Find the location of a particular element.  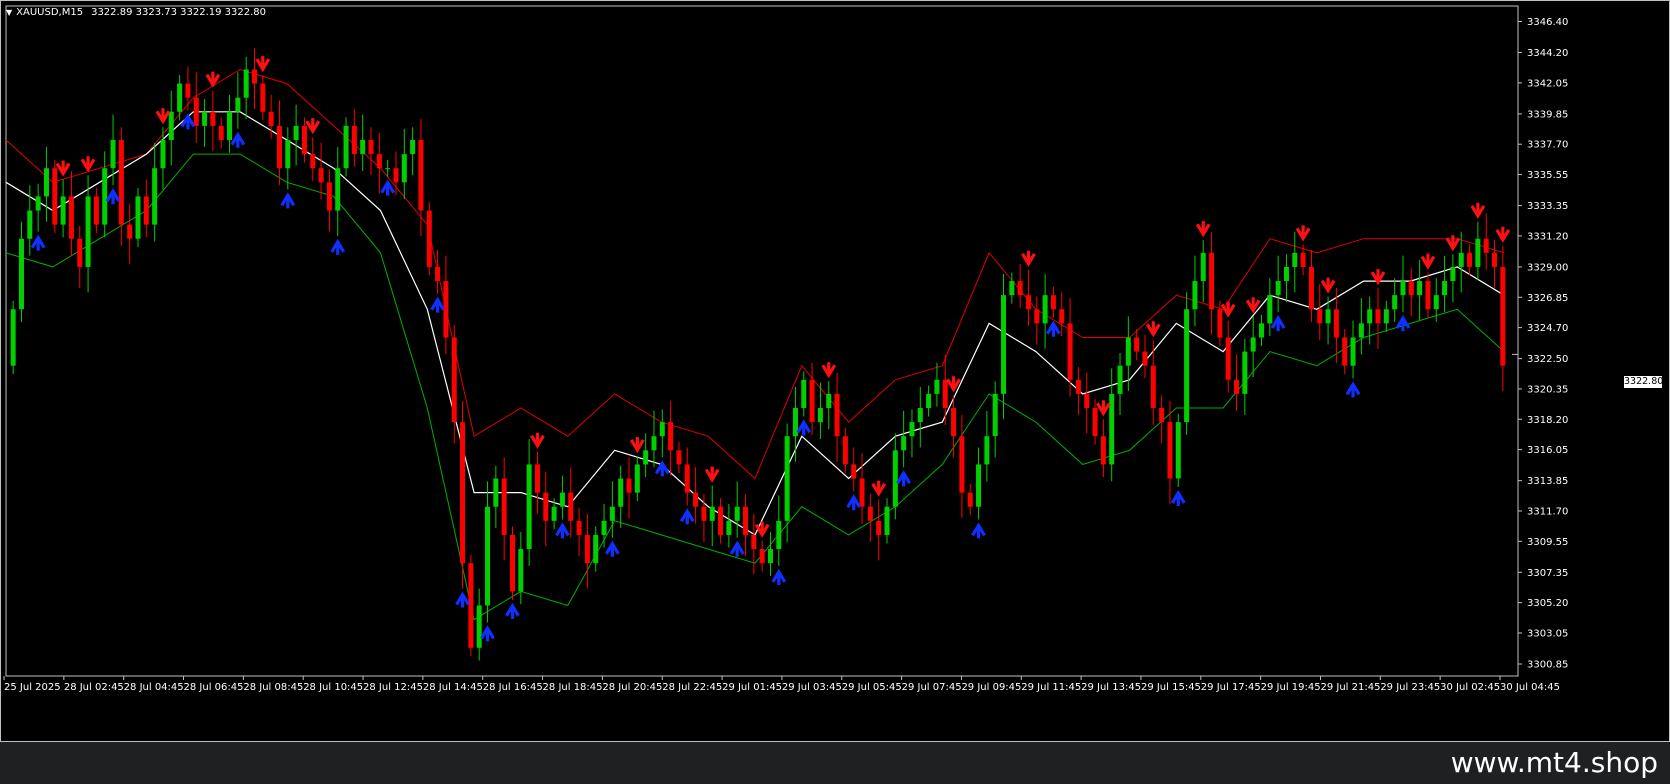

x-tick-label: 28 Jul 02:45 is located at coordinates (94, 687).